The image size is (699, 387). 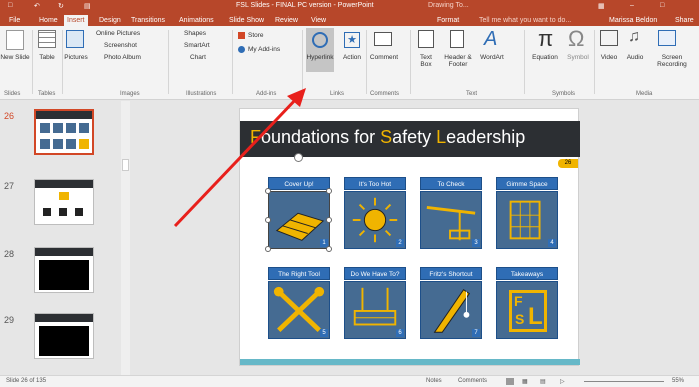 I want to click on slideshow-view-icon: ▷, so click(x=562, y=381).